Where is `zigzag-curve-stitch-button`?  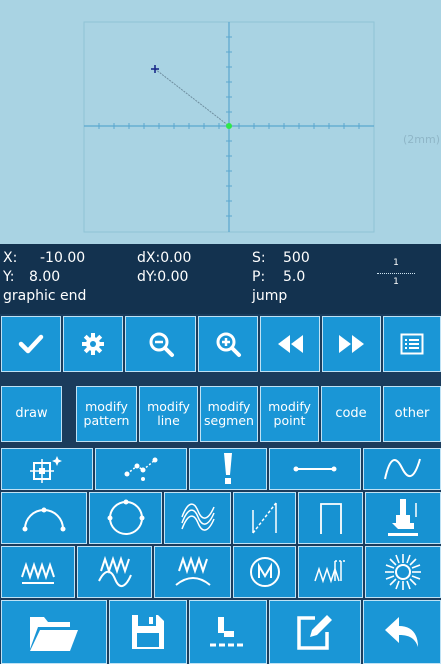
zigzag-curve-stitch-button is located at coordinates (114, 572).